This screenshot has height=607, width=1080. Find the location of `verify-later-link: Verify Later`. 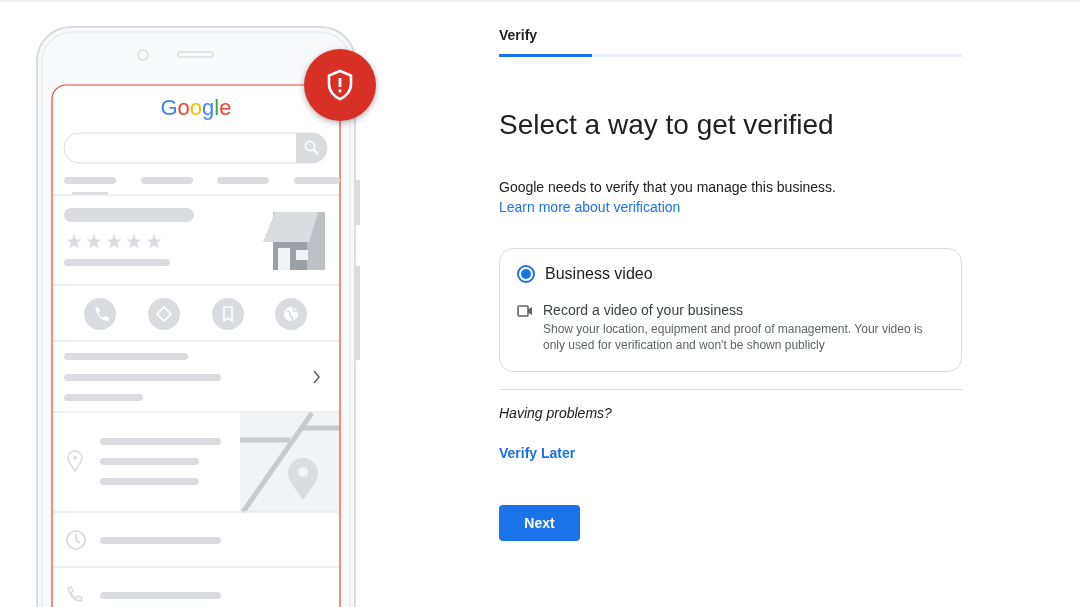

verify-later-link: Verify Later is located at coordinates (537, 453).